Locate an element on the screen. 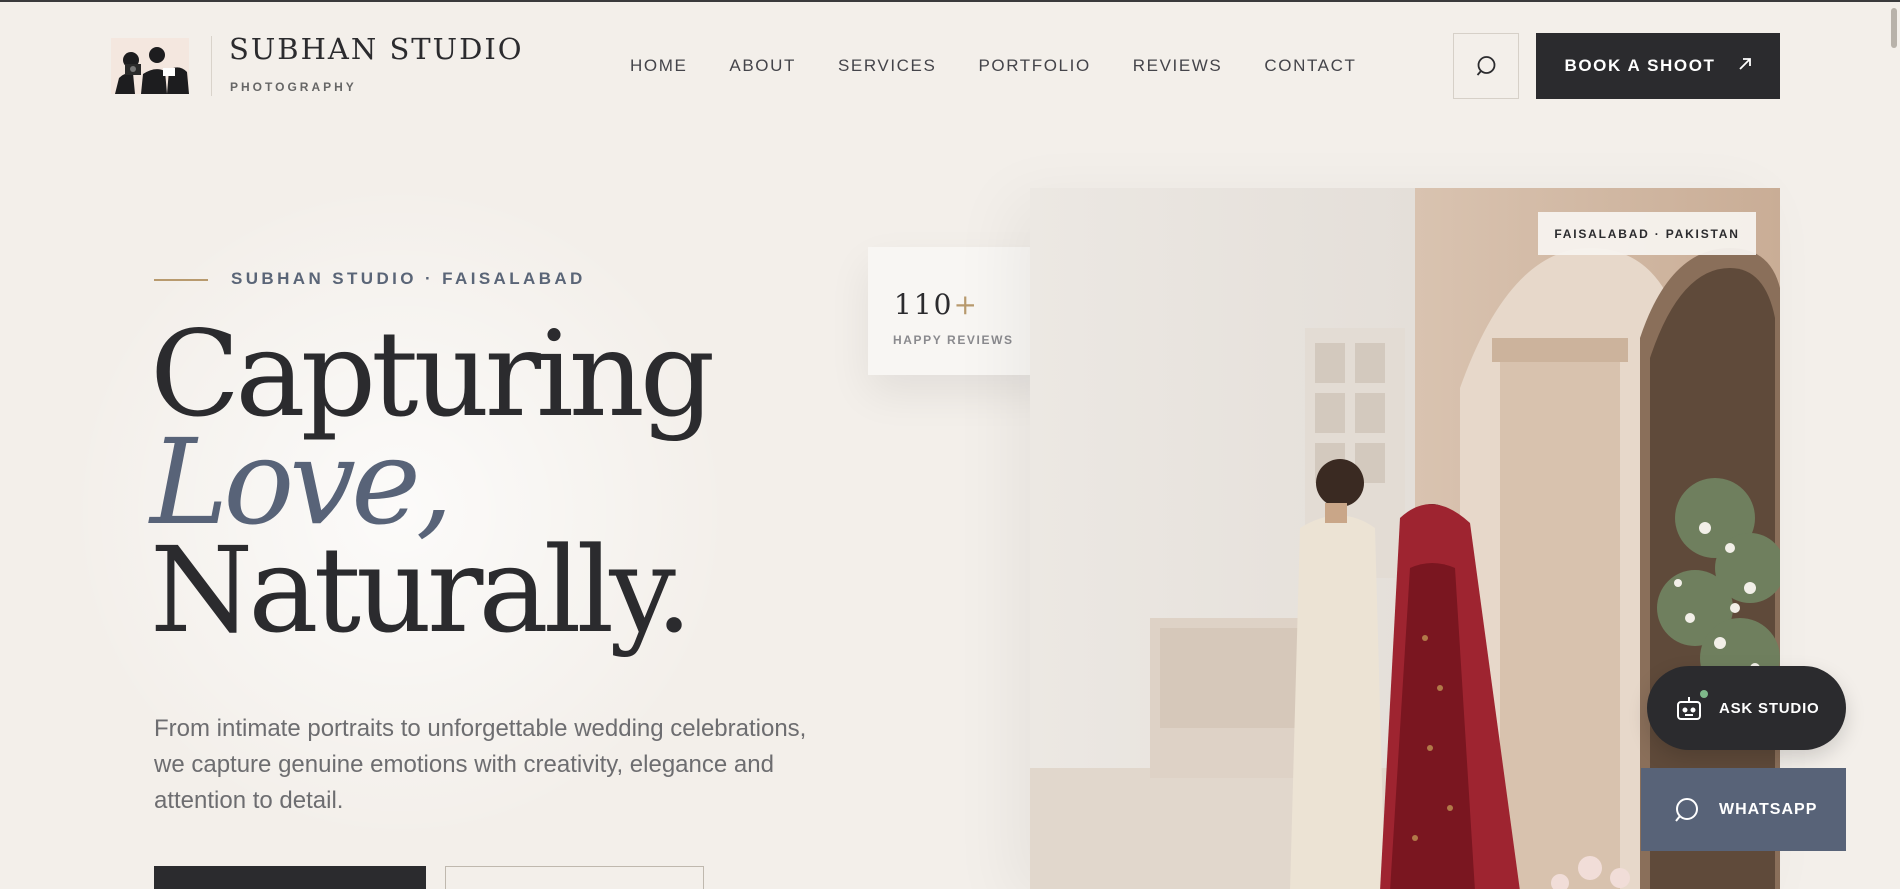 This screenshot has width=1900, height=889. scrollbar-thumb is located at coordinates (1894, 28).